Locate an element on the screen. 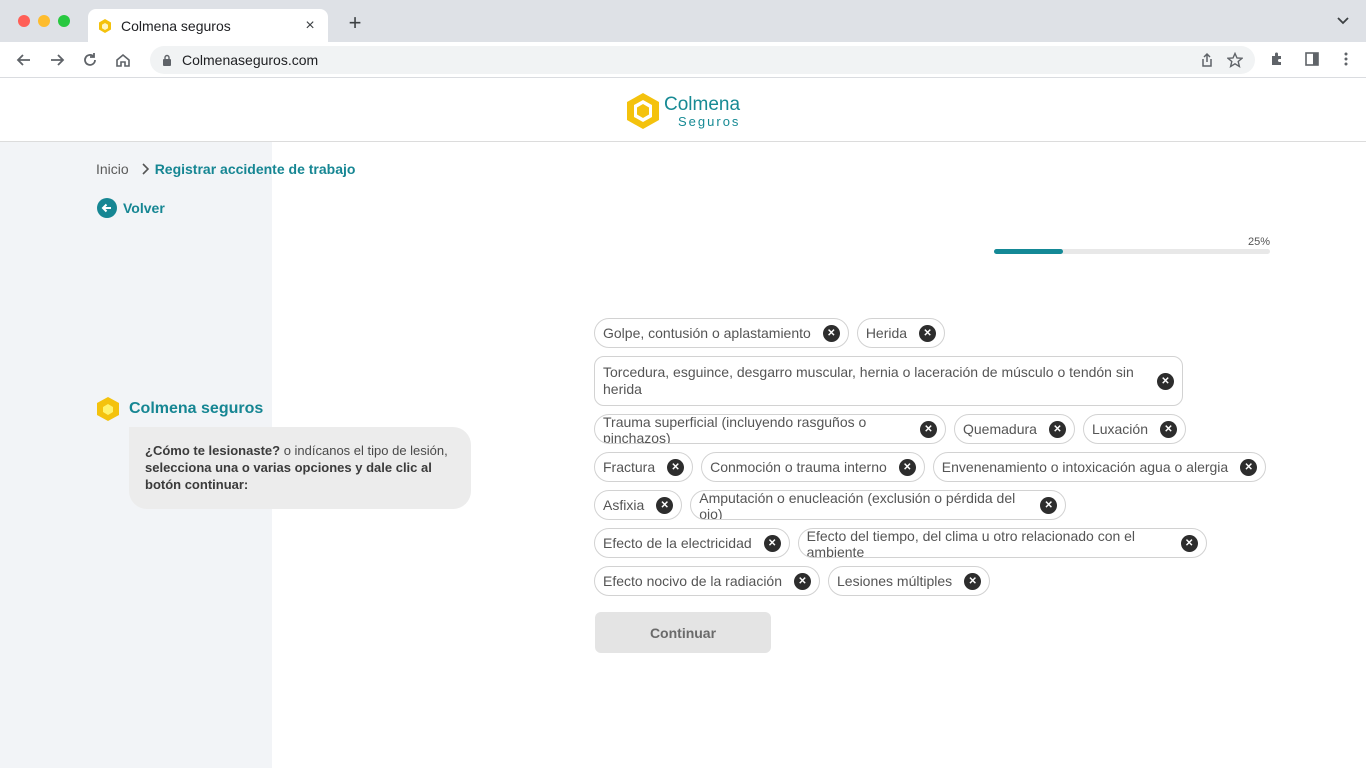 This screenshot has height=768, width=1366. tab-search-chevron-icon is located at coordinates (1343, 21).